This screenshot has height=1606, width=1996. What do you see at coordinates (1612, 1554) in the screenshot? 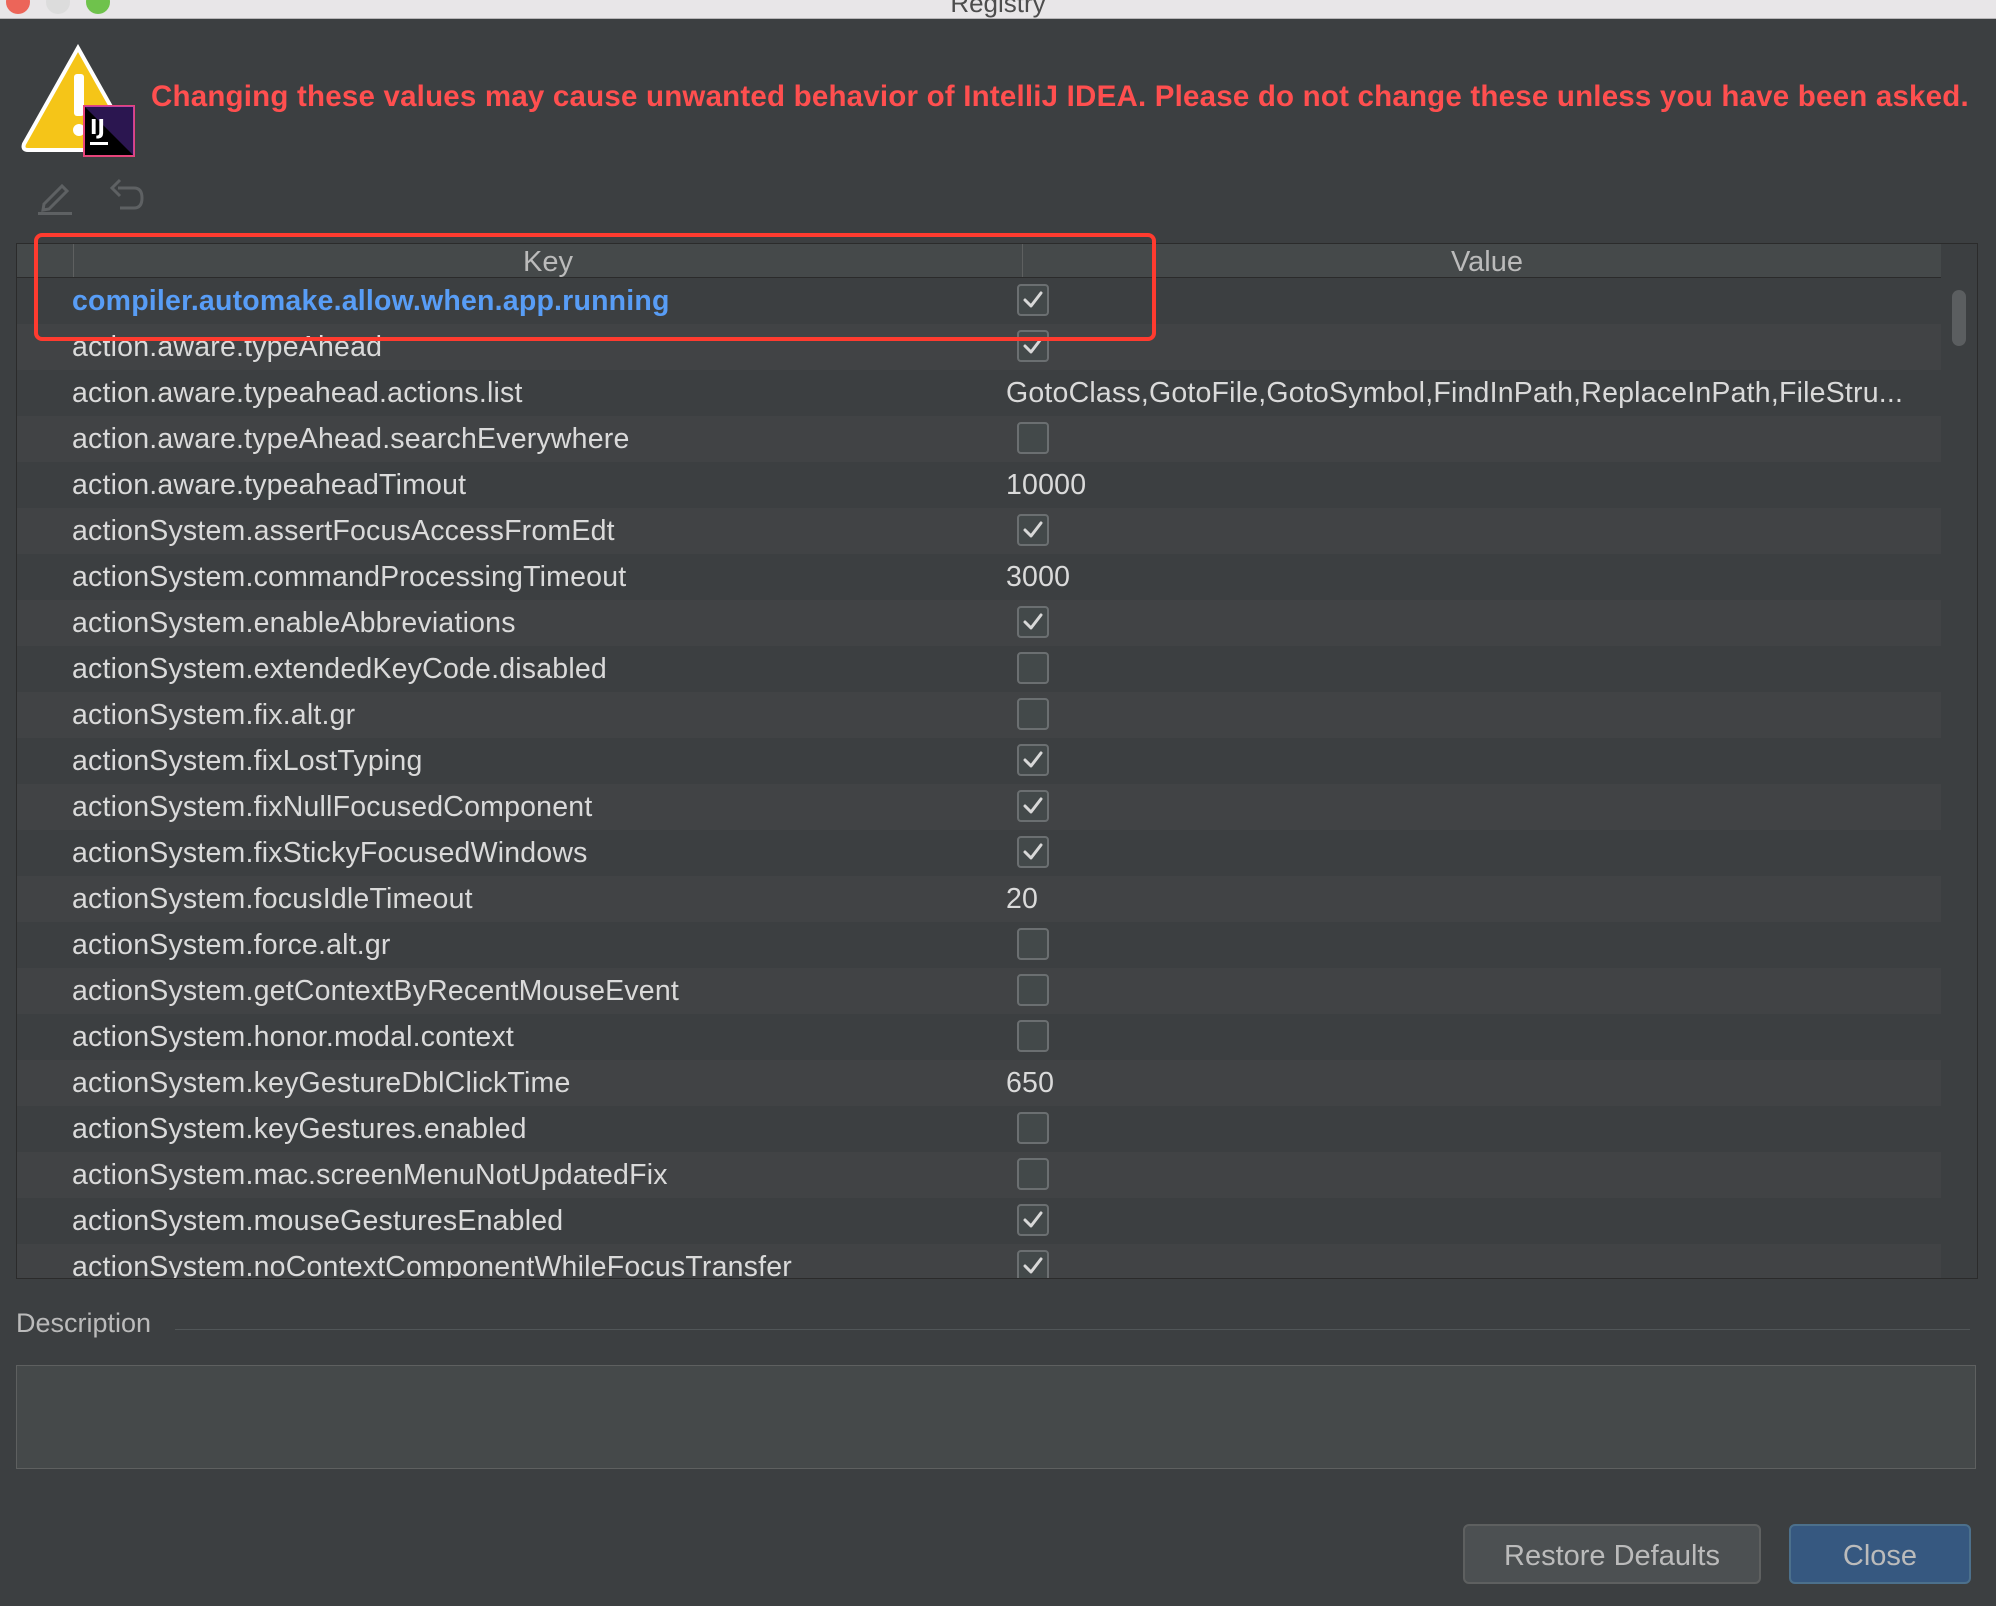
I see `restore-defaults-button: Restore Defaults` at bounding box center [1612, 1554].